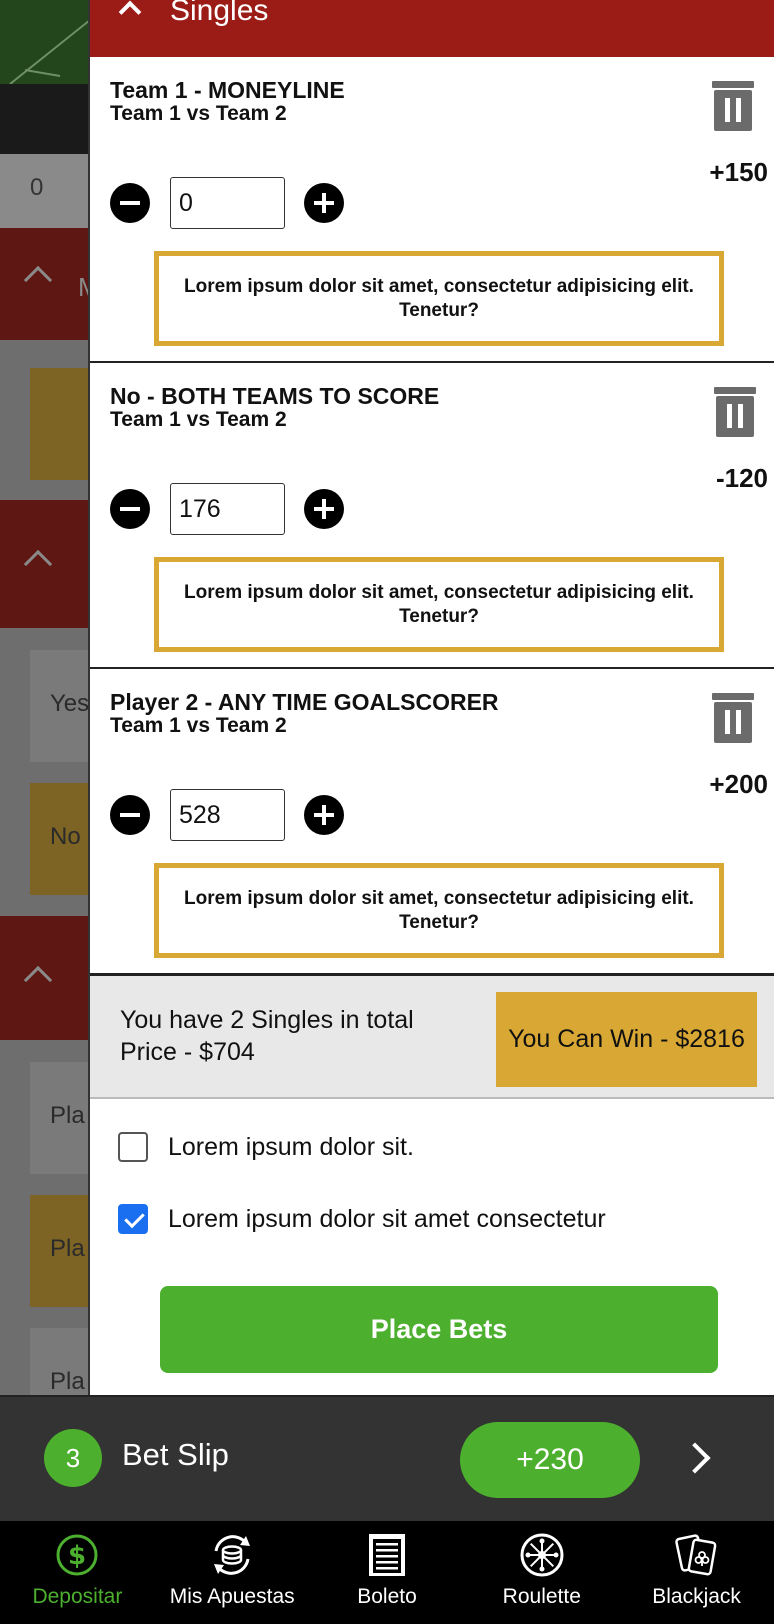 The width and height of the screenshot is (774, 1624). I want to click on nav-item-roulette: Roulette, so click(541, 1572).